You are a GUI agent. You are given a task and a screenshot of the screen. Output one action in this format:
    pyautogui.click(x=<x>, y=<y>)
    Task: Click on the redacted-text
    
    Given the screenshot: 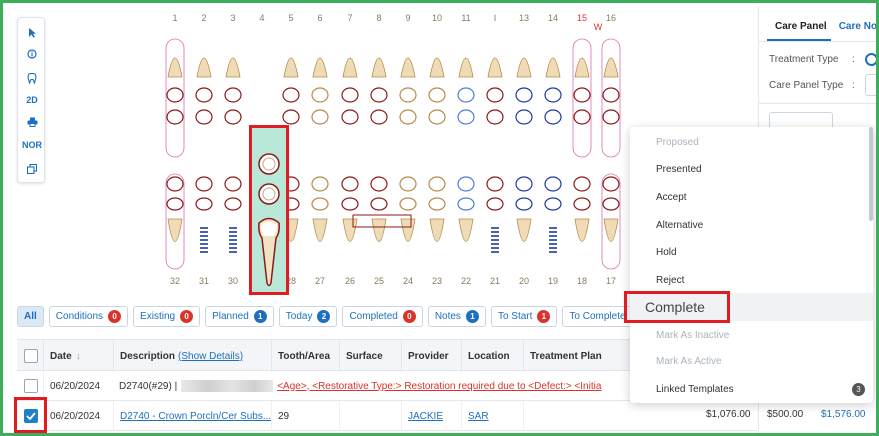 What is the action you would take?
    pyautogui.click(x=227, y=386)
    